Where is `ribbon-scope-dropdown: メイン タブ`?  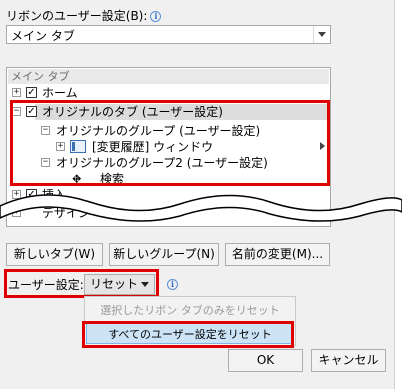
ribbon-scope-dropdown: メイン タブ is located at coordinates (168, 34).